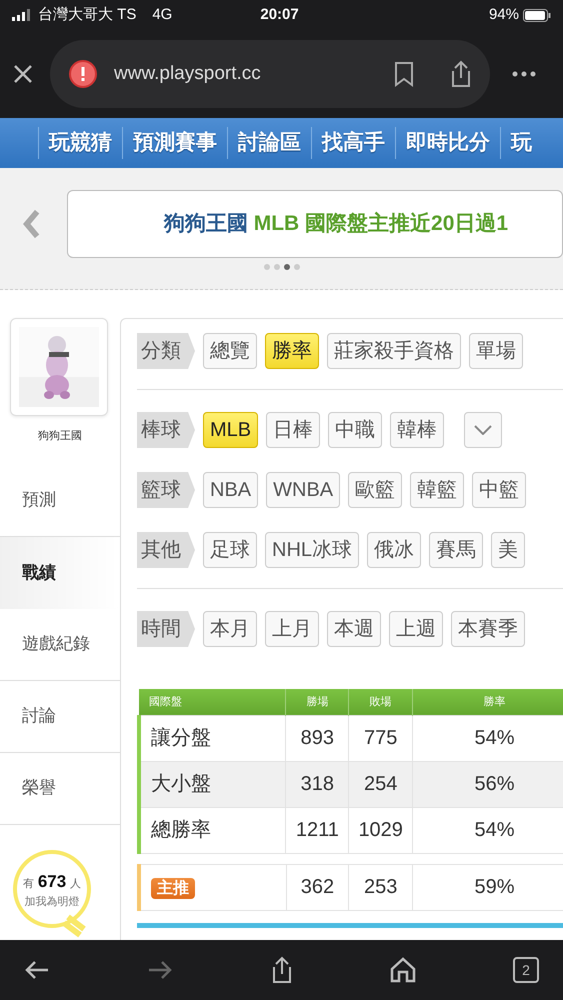 The image size is (563, 1000). Describe the element at coordinates (80, 143) in the screenshot. I see `nav-item: 玩競猜` at that location.